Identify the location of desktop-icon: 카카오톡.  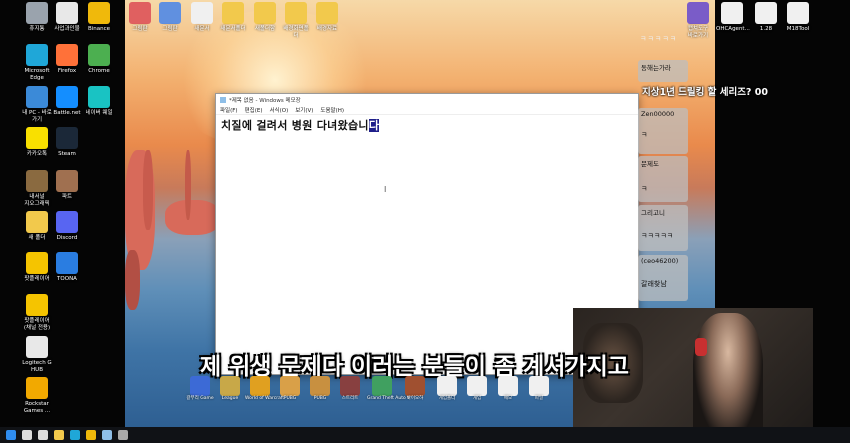
(37, 142).